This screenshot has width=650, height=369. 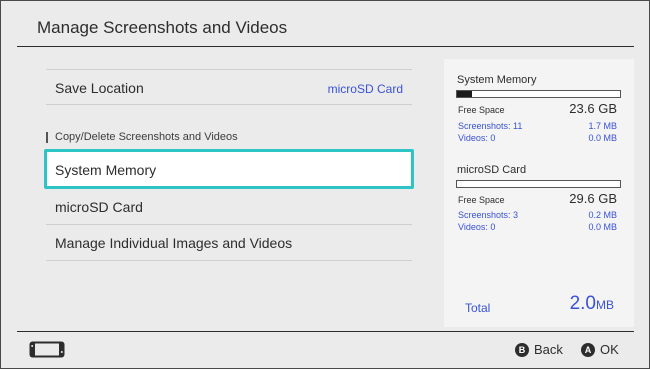 I want to click on b-button-icon: B, so click(x=522, y=349).